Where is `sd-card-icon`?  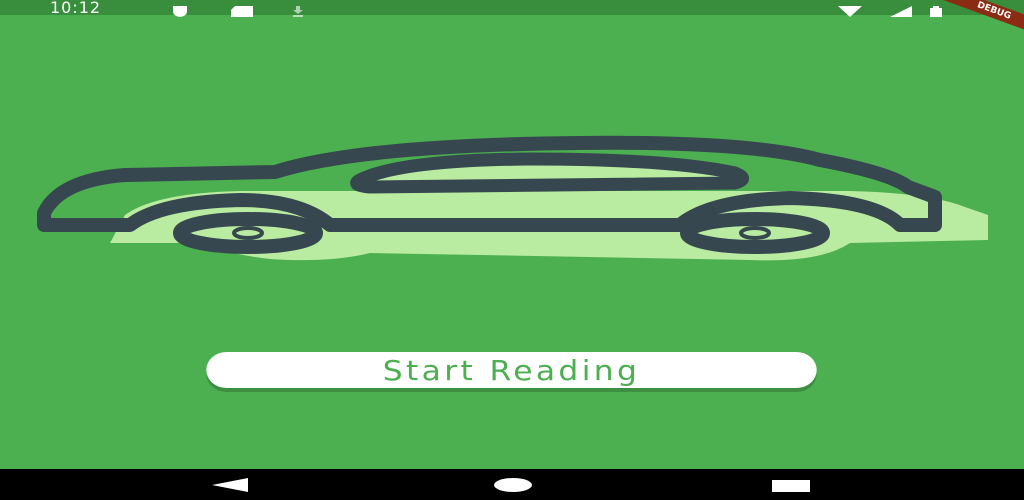
sd-card-icon is located at coordinates (242, 11).